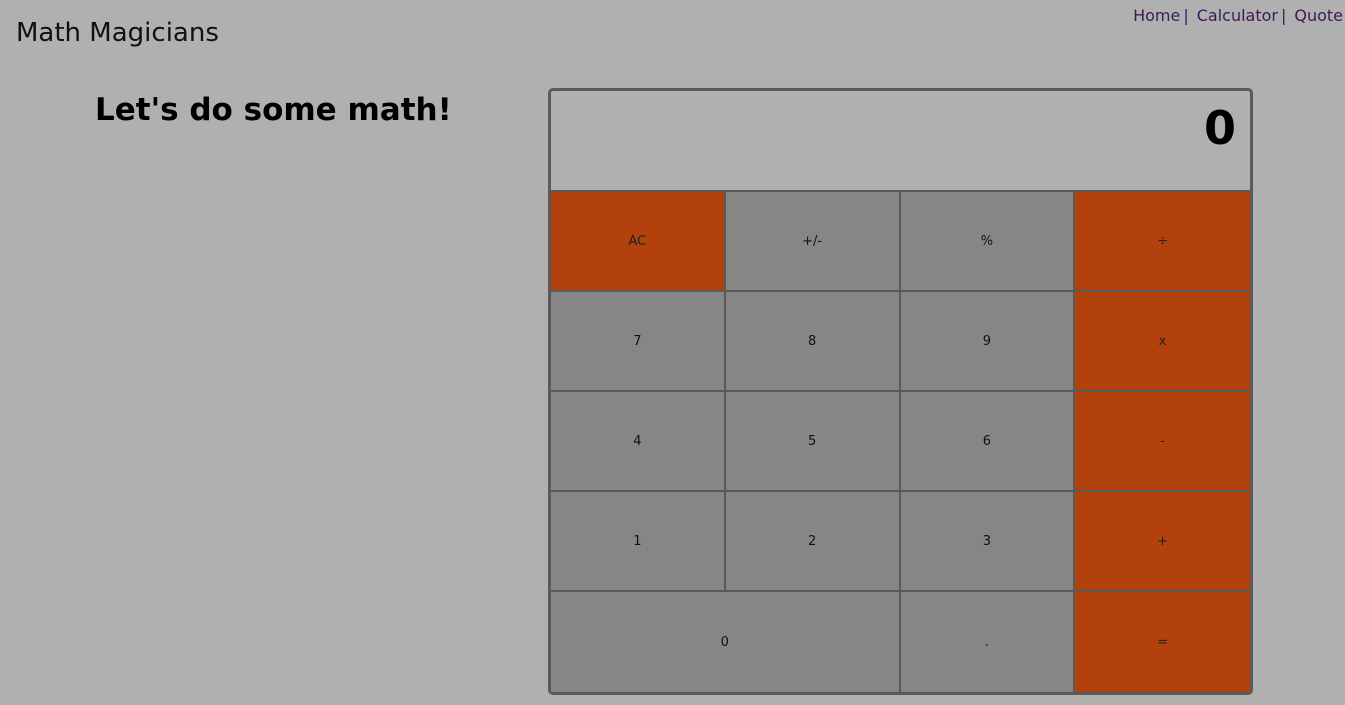  I want to click on key-percent: %, so click(988, 242).